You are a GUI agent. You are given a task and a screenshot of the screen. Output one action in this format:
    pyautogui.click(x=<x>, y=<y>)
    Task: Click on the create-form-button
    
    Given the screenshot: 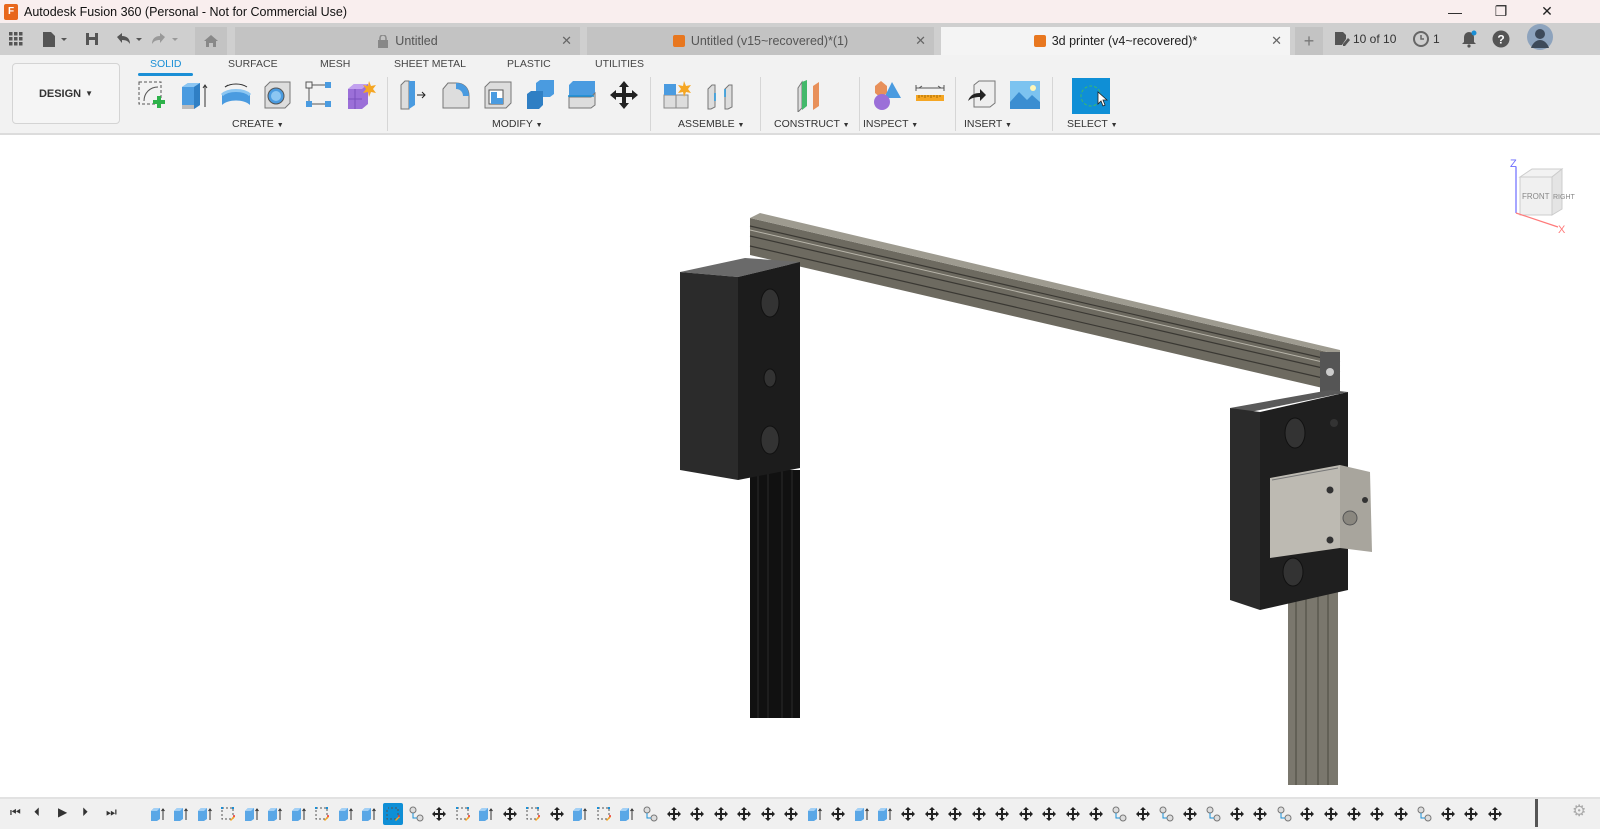 What is the action you would take?
    pyautogui.click(x=361, y=95)
    